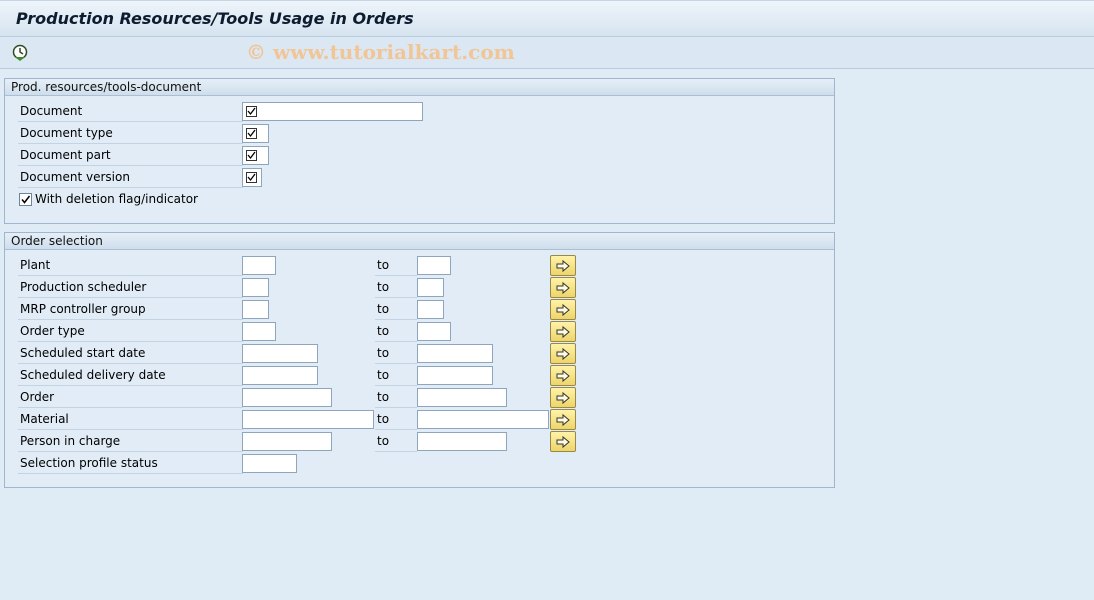  I want to click on production-scheduler-multiple-selection-button, so click(563, 287).